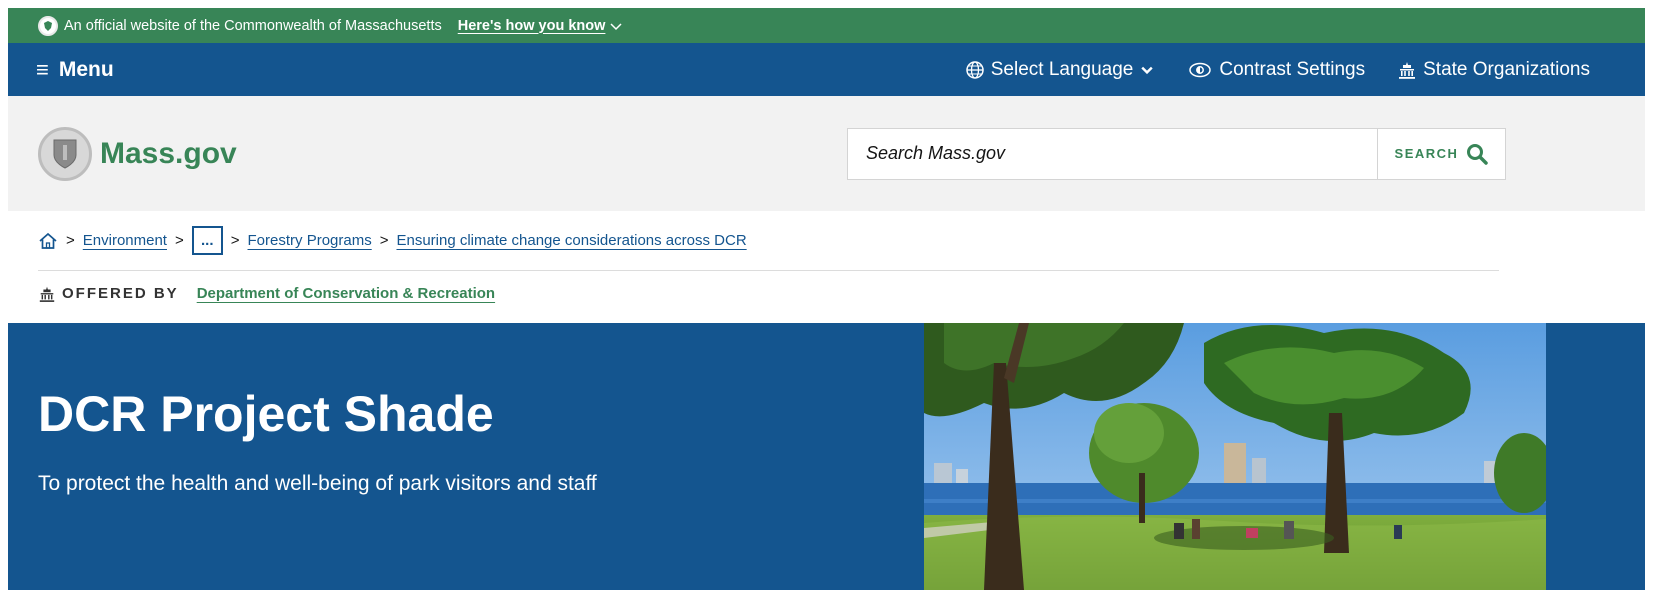 This screenshot has width=1669, height=590. What do you see at coordinates (1147, 70) in the screenshot?
I see `caret-down-icon` at bounding box center [1147, 70].